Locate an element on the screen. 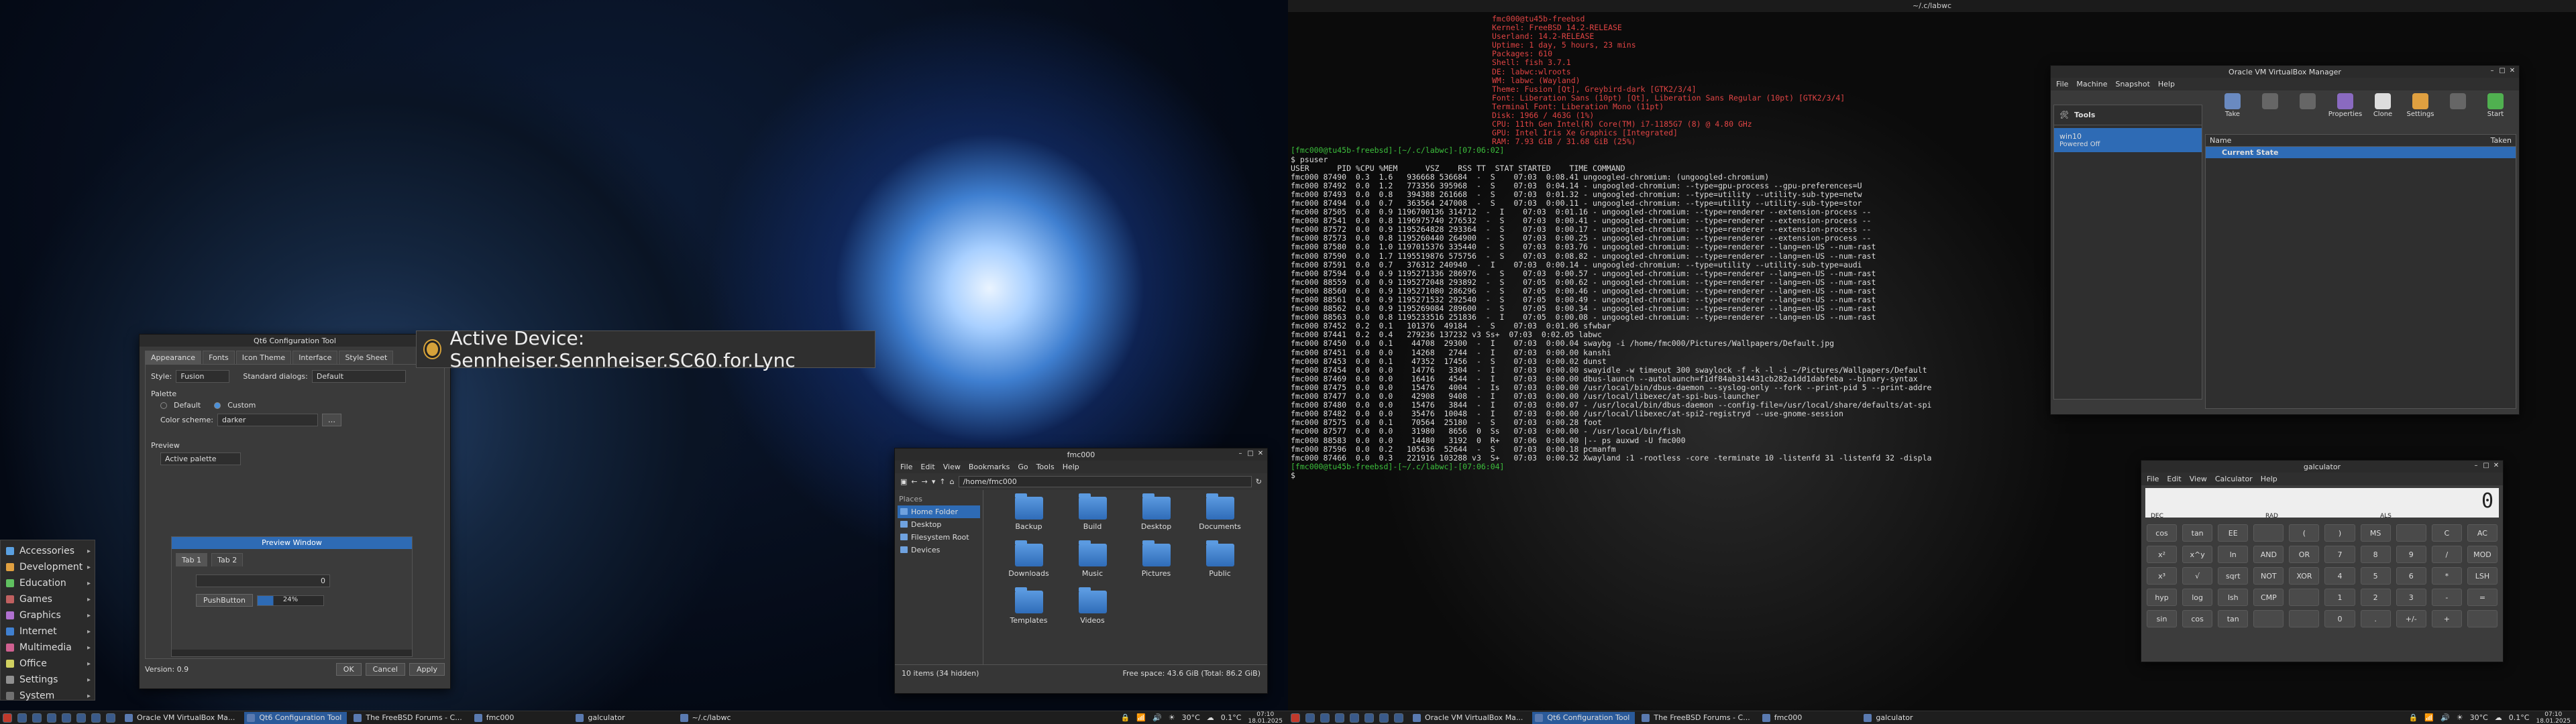 This screenshot has width=2576, height=724. clock: 07:10 18.01.2025 is located at coordinates (2553, 717).